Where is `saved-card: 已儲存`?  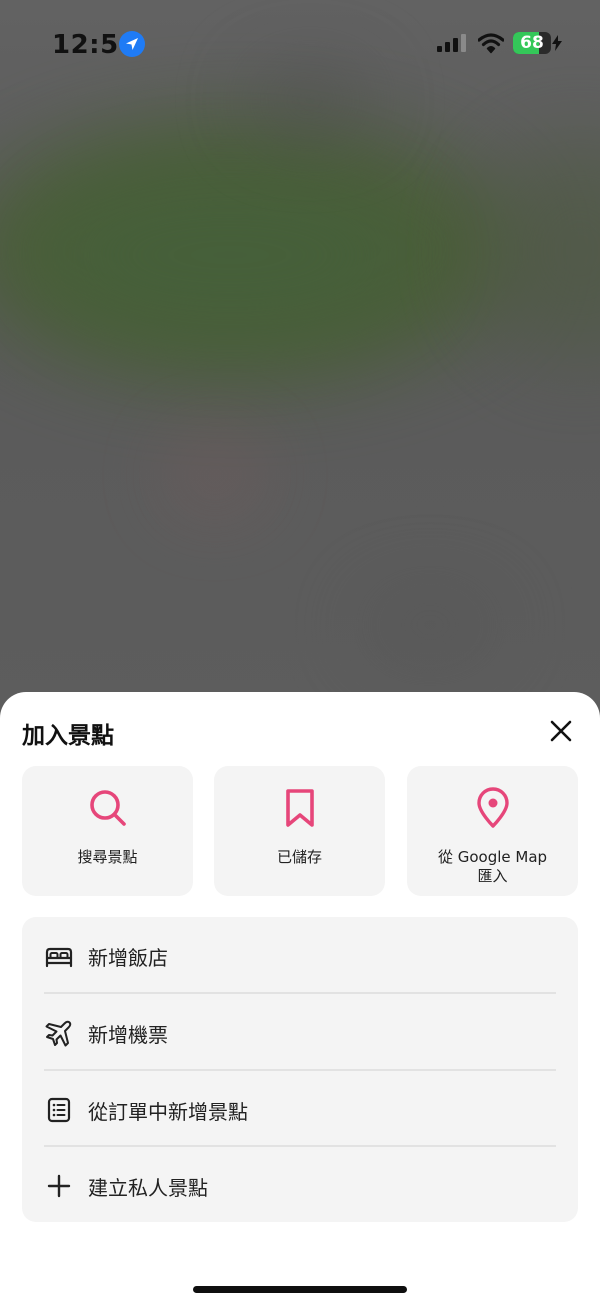
saved-card: 已儲存 is located at coordinates (299, 831).